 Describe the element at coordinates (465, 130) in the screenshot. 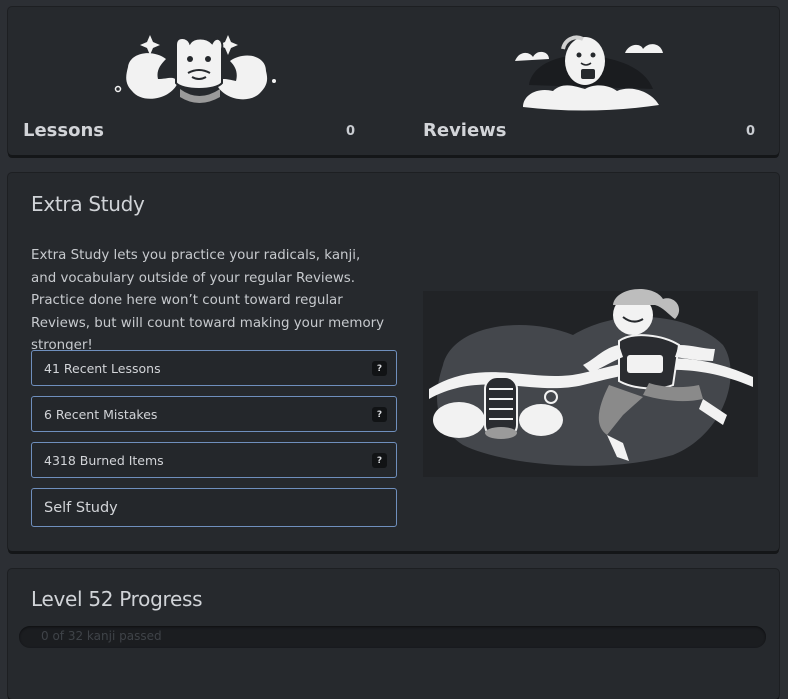

I see `reviews-title: Reviews` at that location.